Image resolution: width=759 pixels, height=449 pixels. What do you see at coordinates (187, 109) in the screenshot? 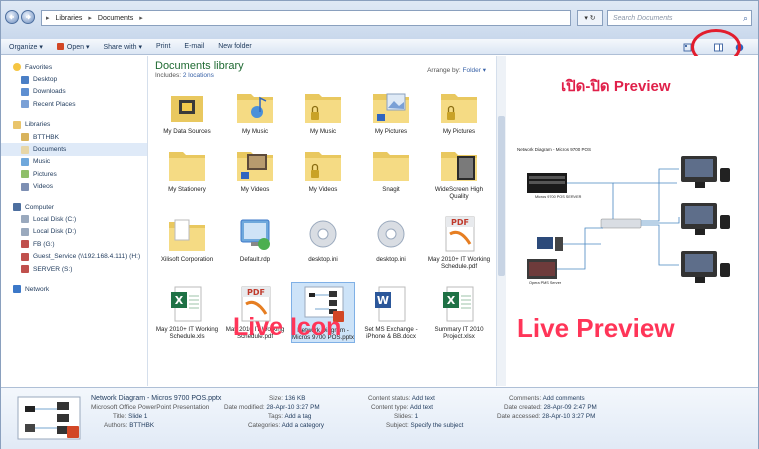
I see `file-tile: My Data Sources` at bounding box center [187, 109].